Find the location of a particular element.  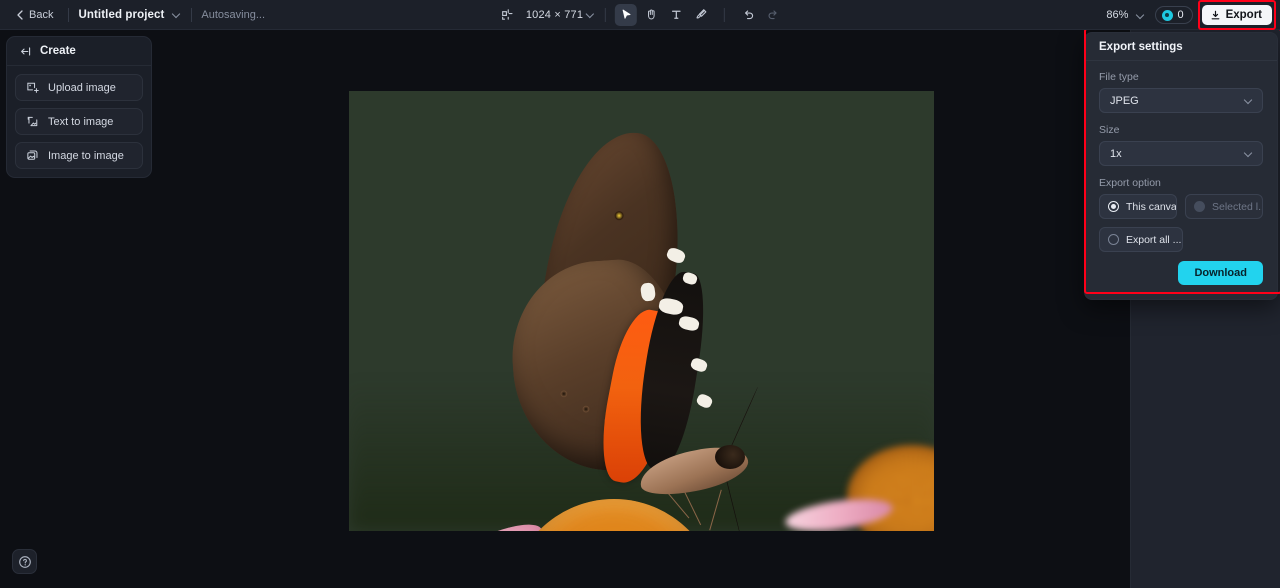

size-value: 1x is located at coordinates (1116, 153).